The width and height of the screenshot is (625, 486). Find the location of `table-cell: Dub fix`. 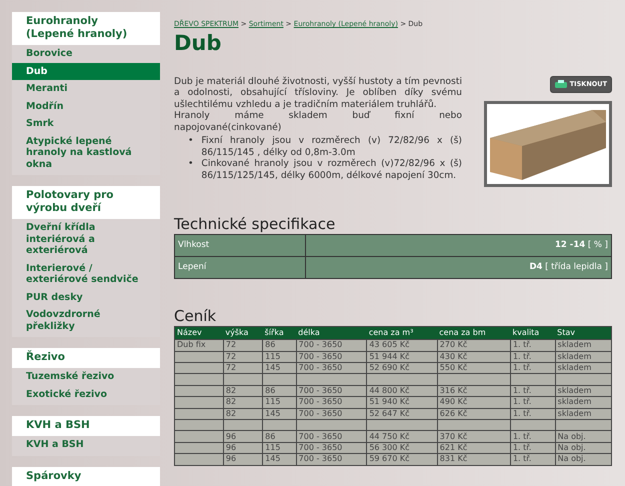

table-cell: Dub fix is located at coordinates (199, 346).